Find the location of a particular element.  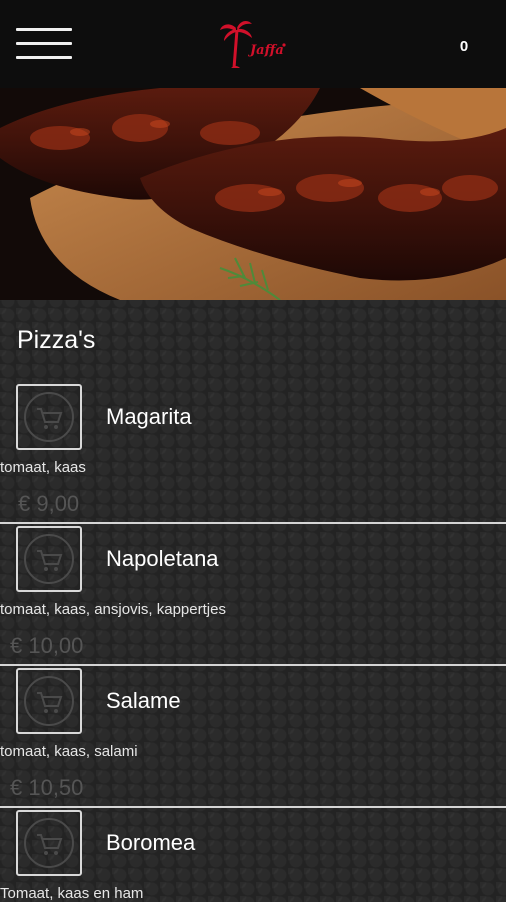

item-name: Napoletana is located at coordinates (162, 559).